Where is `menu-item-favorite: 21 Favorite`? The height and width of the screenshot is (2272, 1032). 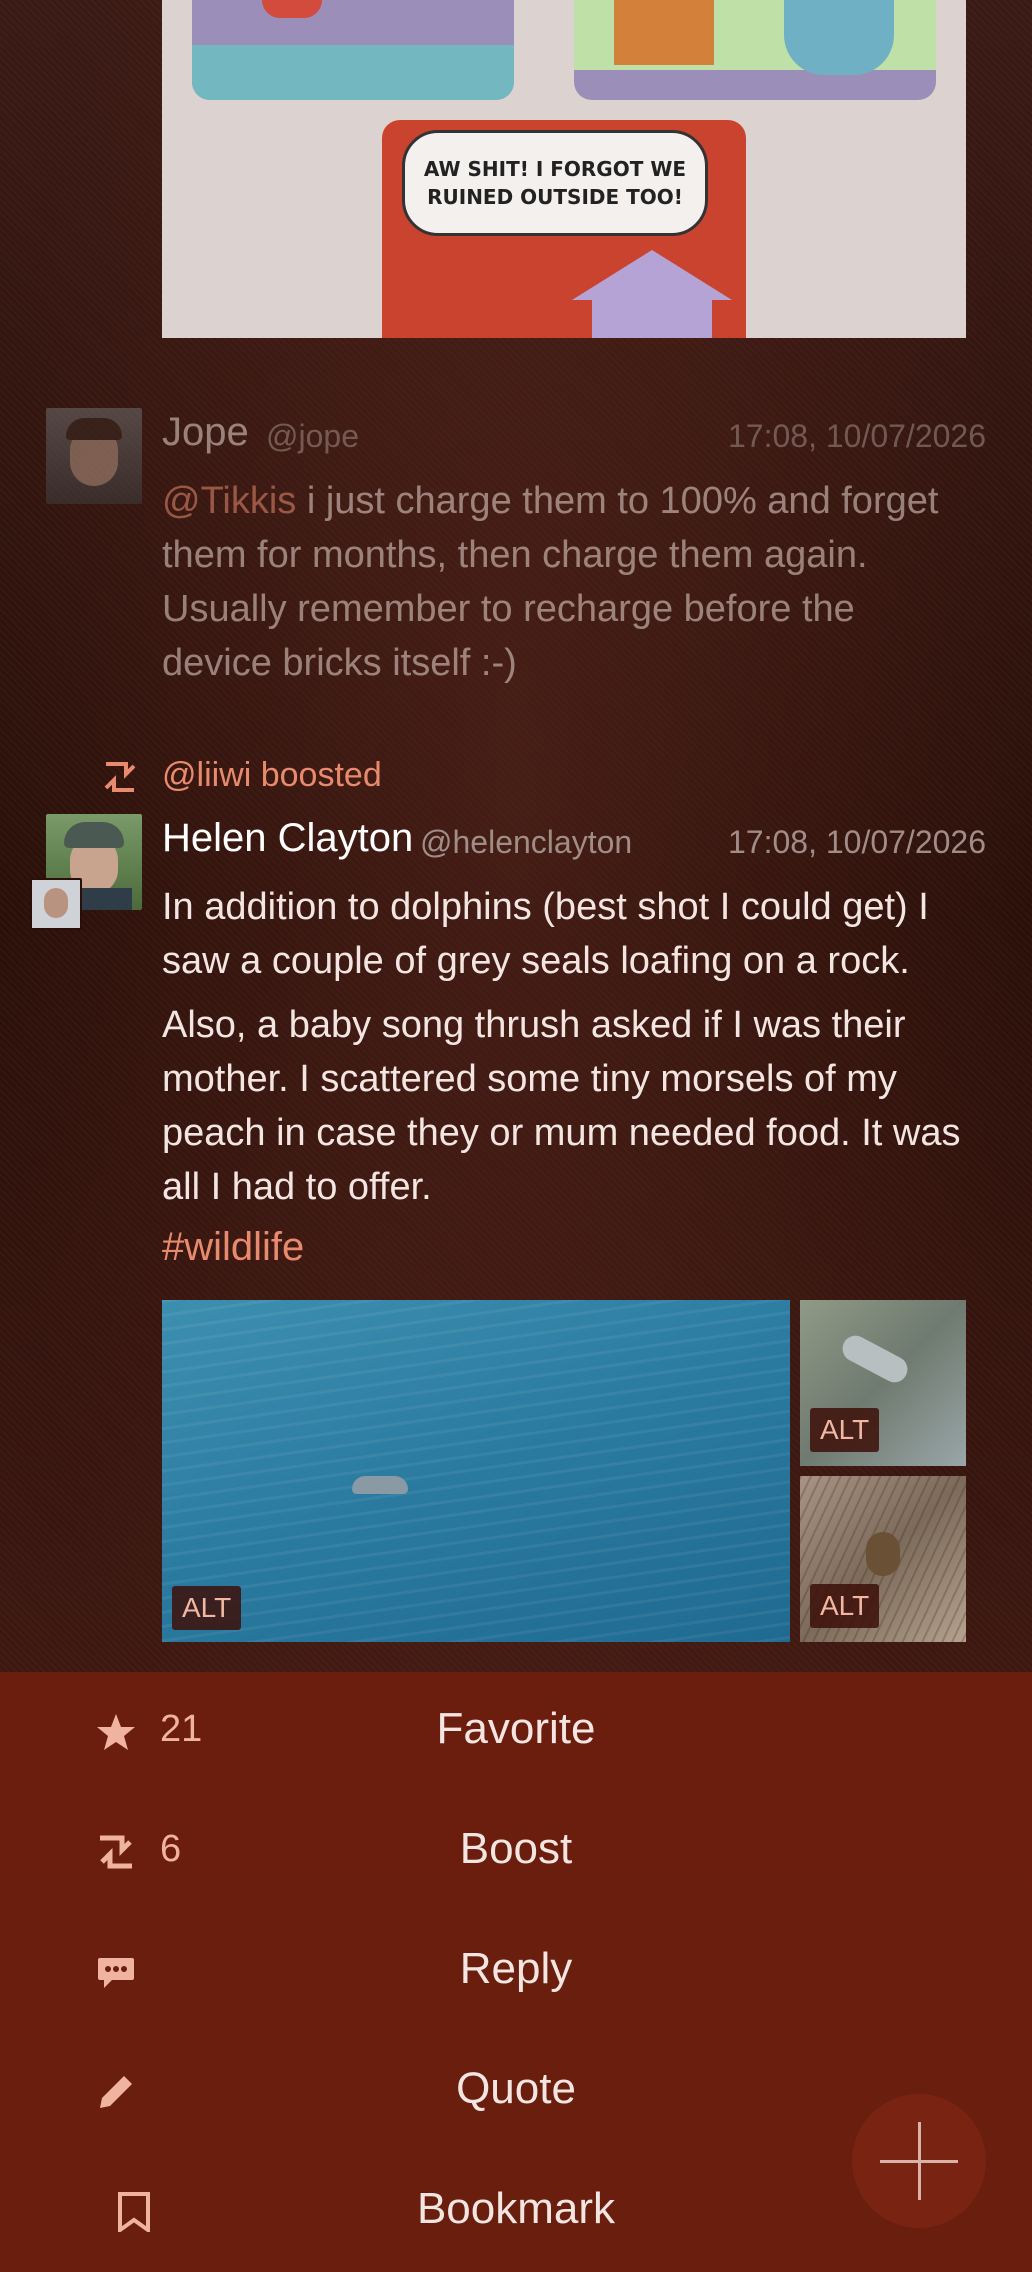 menu-item-favorite: 21 Favorite is located at coordinates (516, 1732).